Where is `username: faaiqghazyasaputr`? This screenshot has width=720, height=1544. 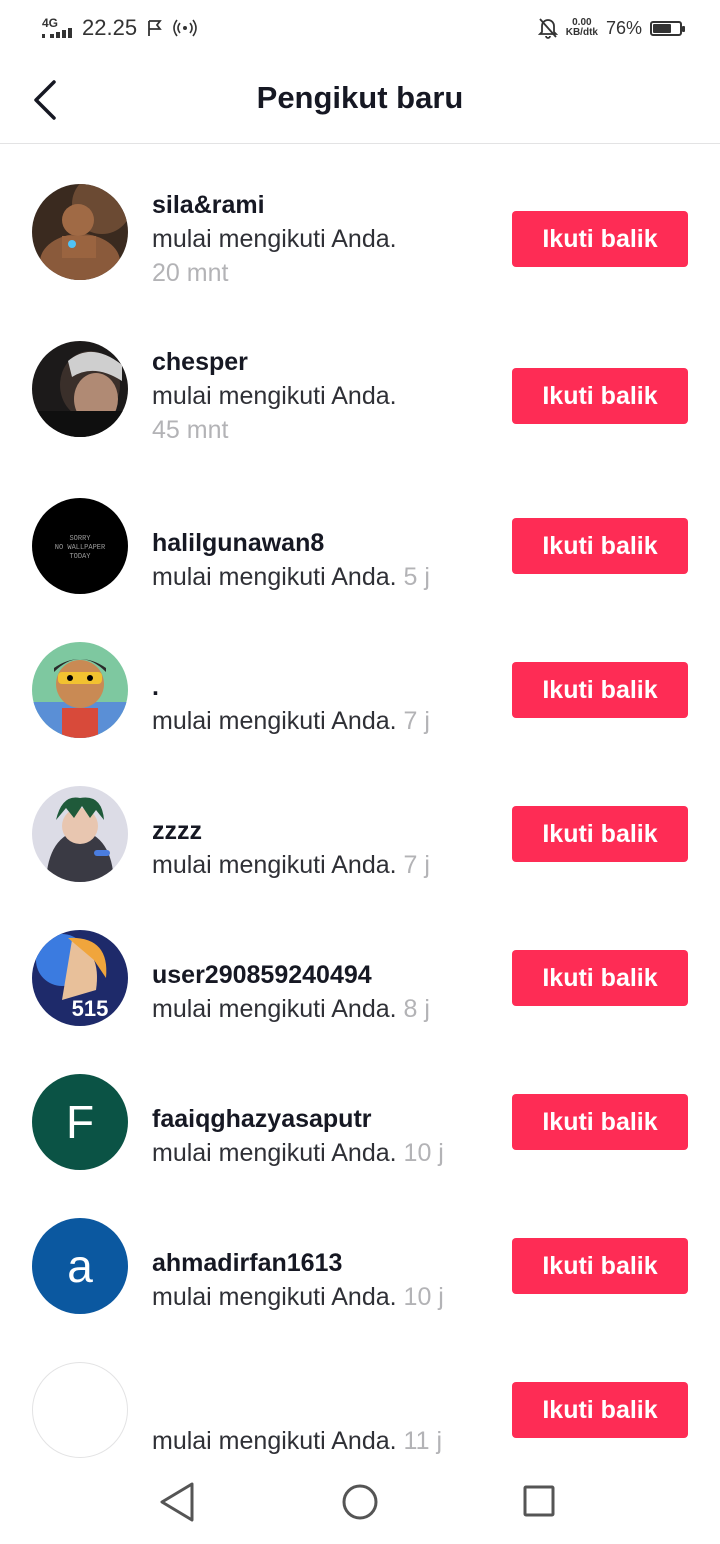
username: faaiqghazyasaputr is located at coordinates (322, 1119).